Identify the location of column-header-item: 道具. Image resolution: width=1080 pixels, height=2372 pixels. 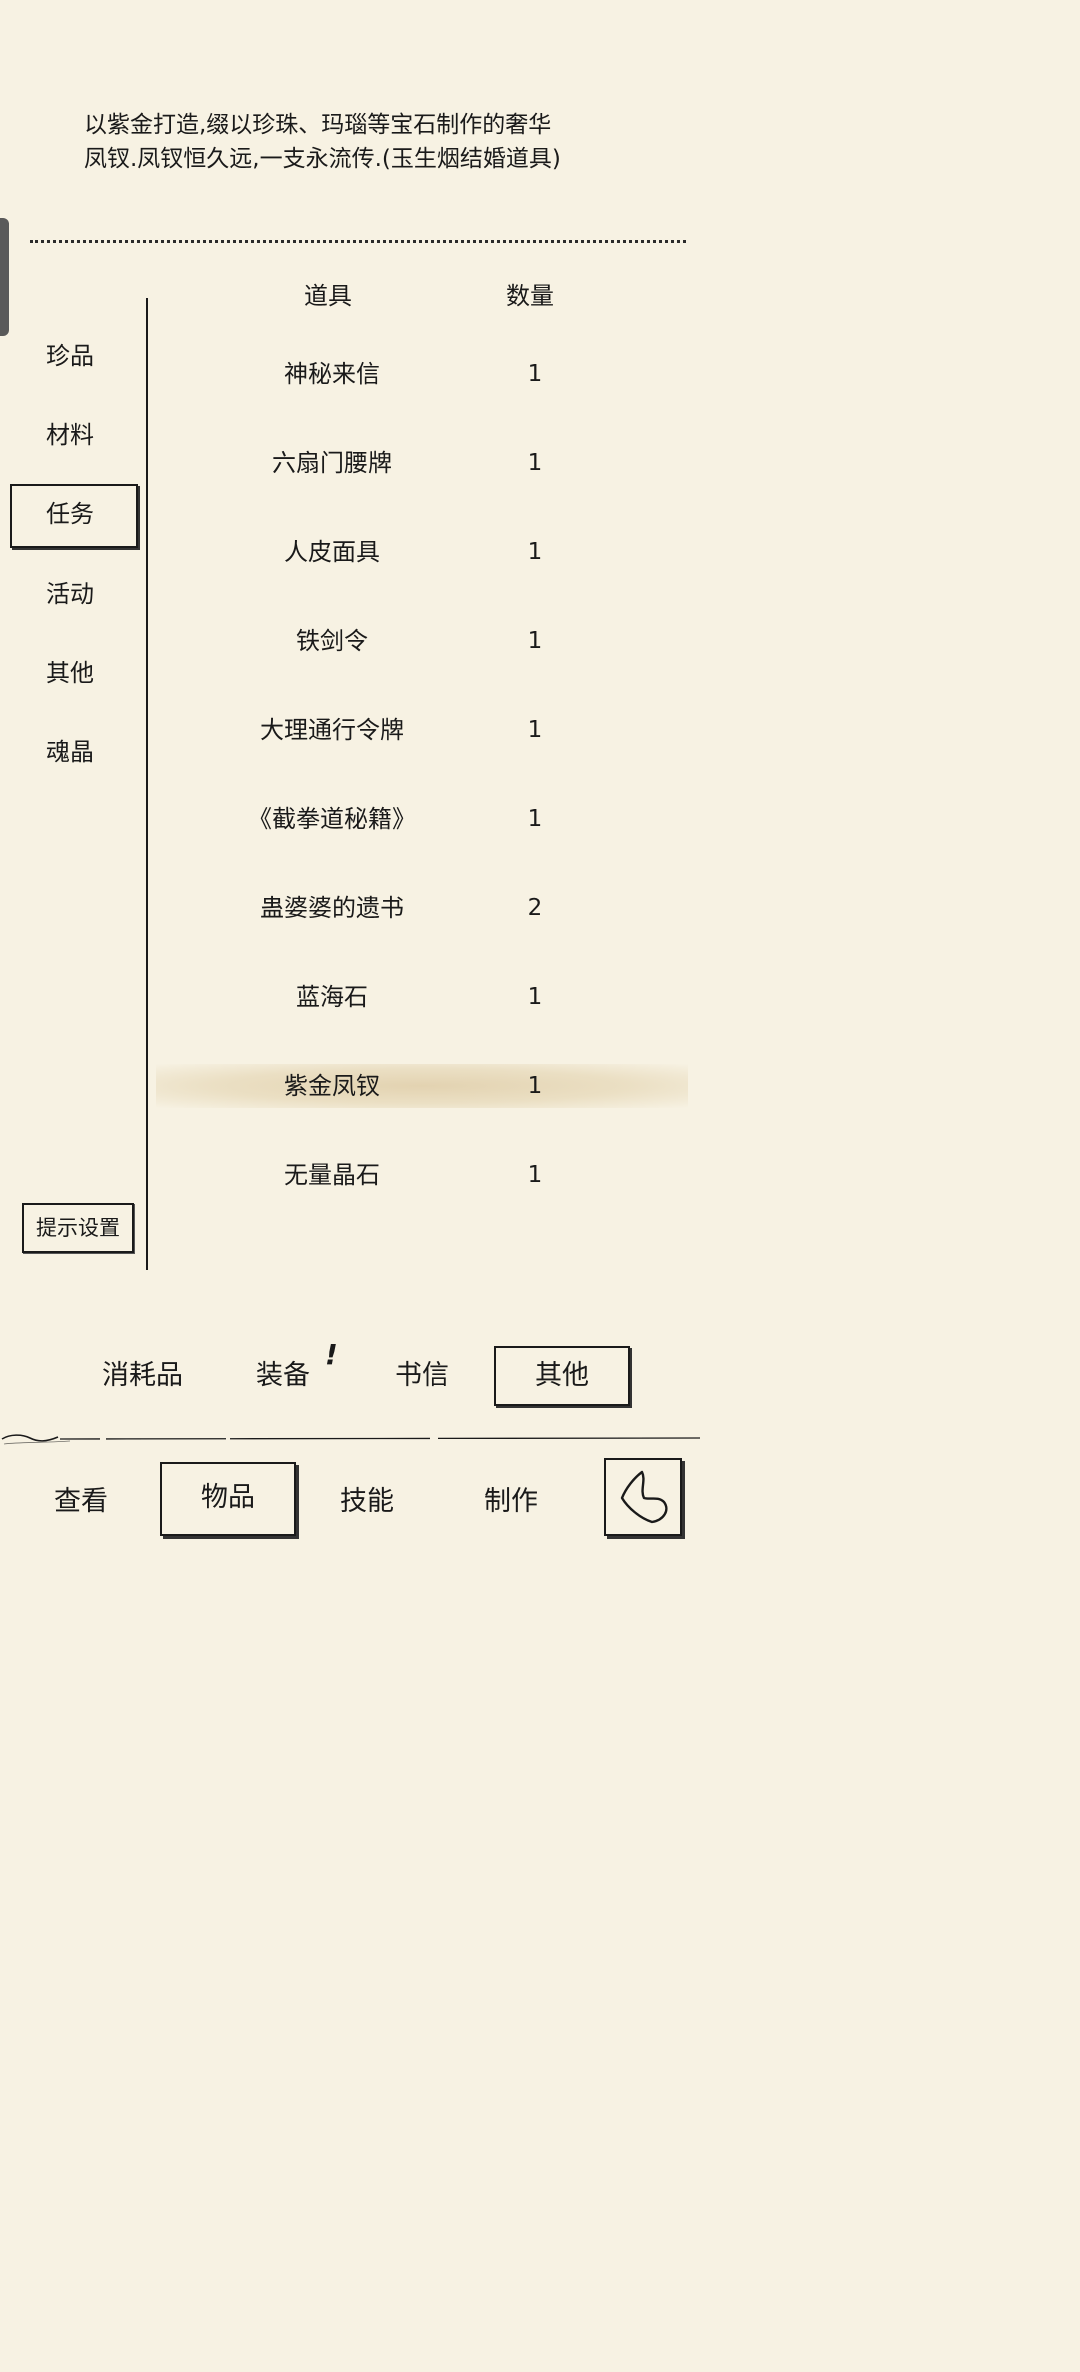
(328, 296).